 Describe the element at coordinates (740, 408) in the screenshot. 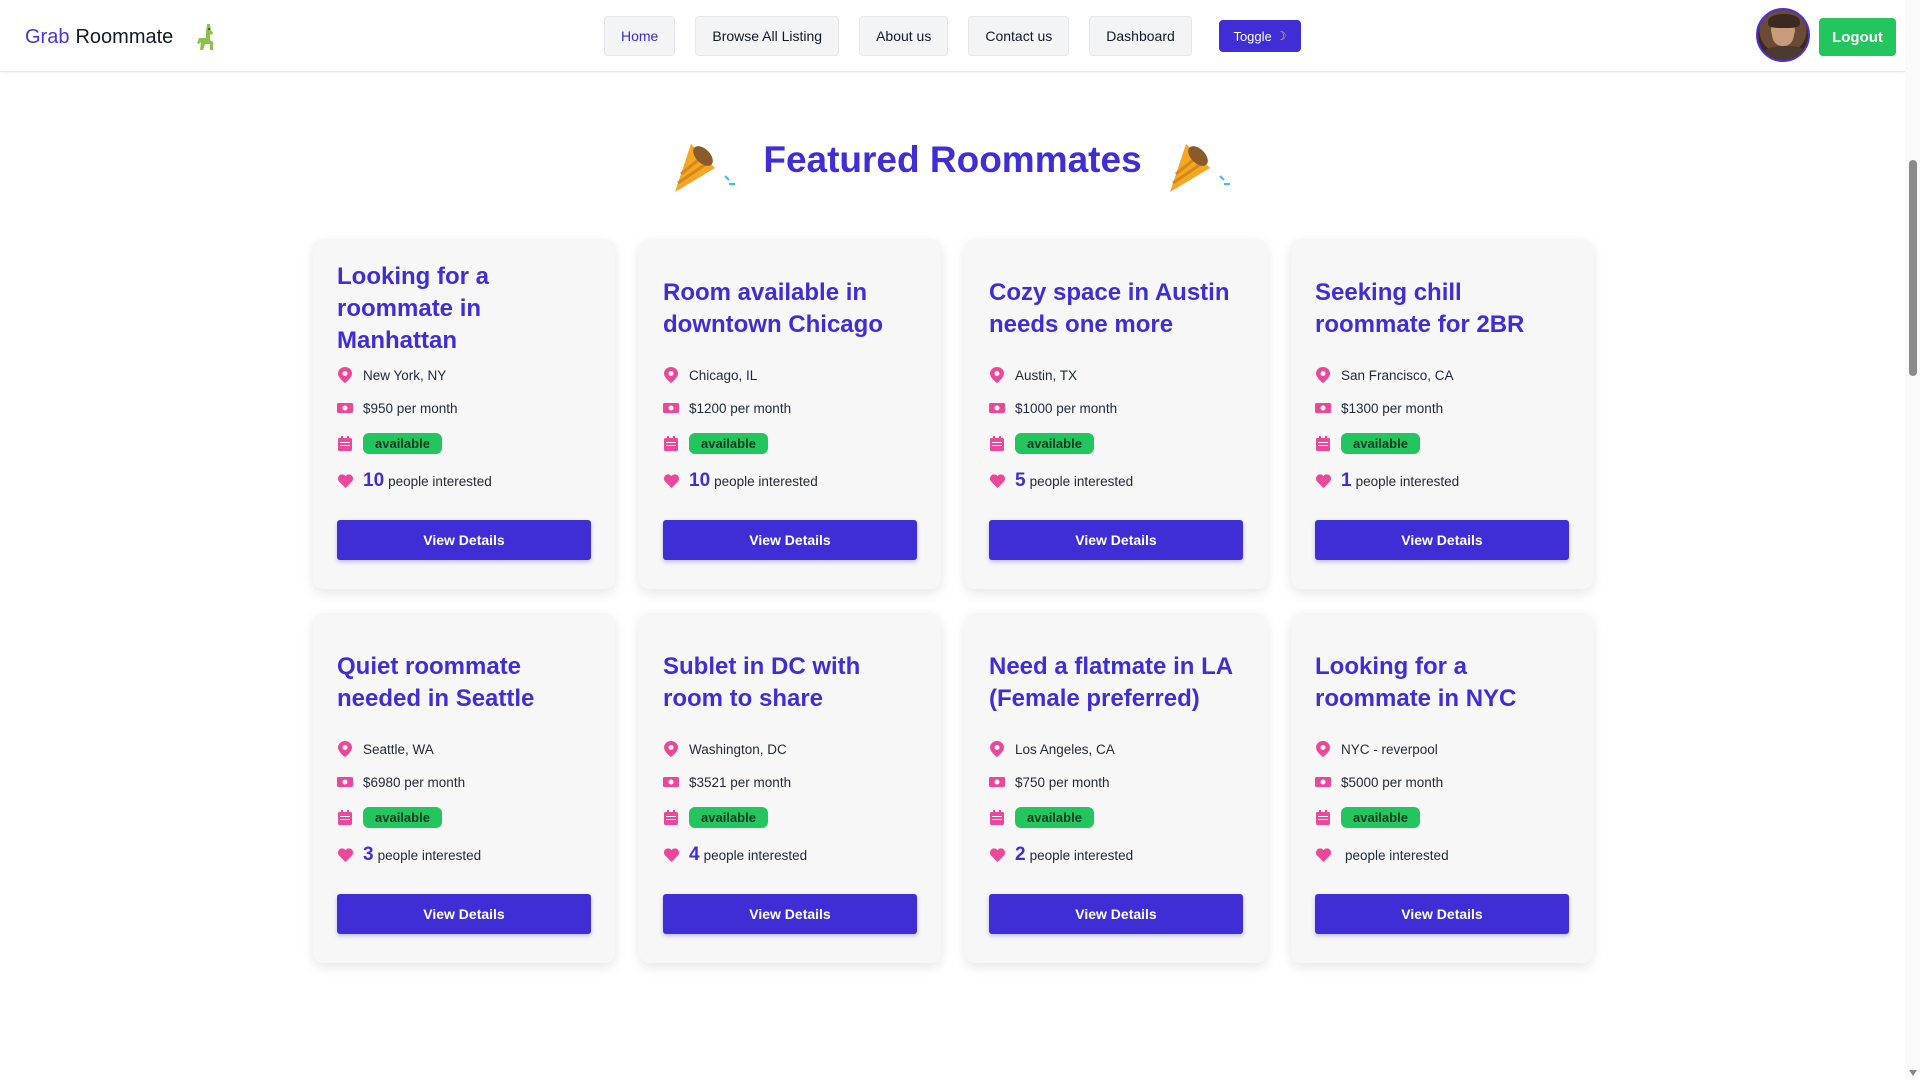

I see `listing-price: $1200 per month` at that location.